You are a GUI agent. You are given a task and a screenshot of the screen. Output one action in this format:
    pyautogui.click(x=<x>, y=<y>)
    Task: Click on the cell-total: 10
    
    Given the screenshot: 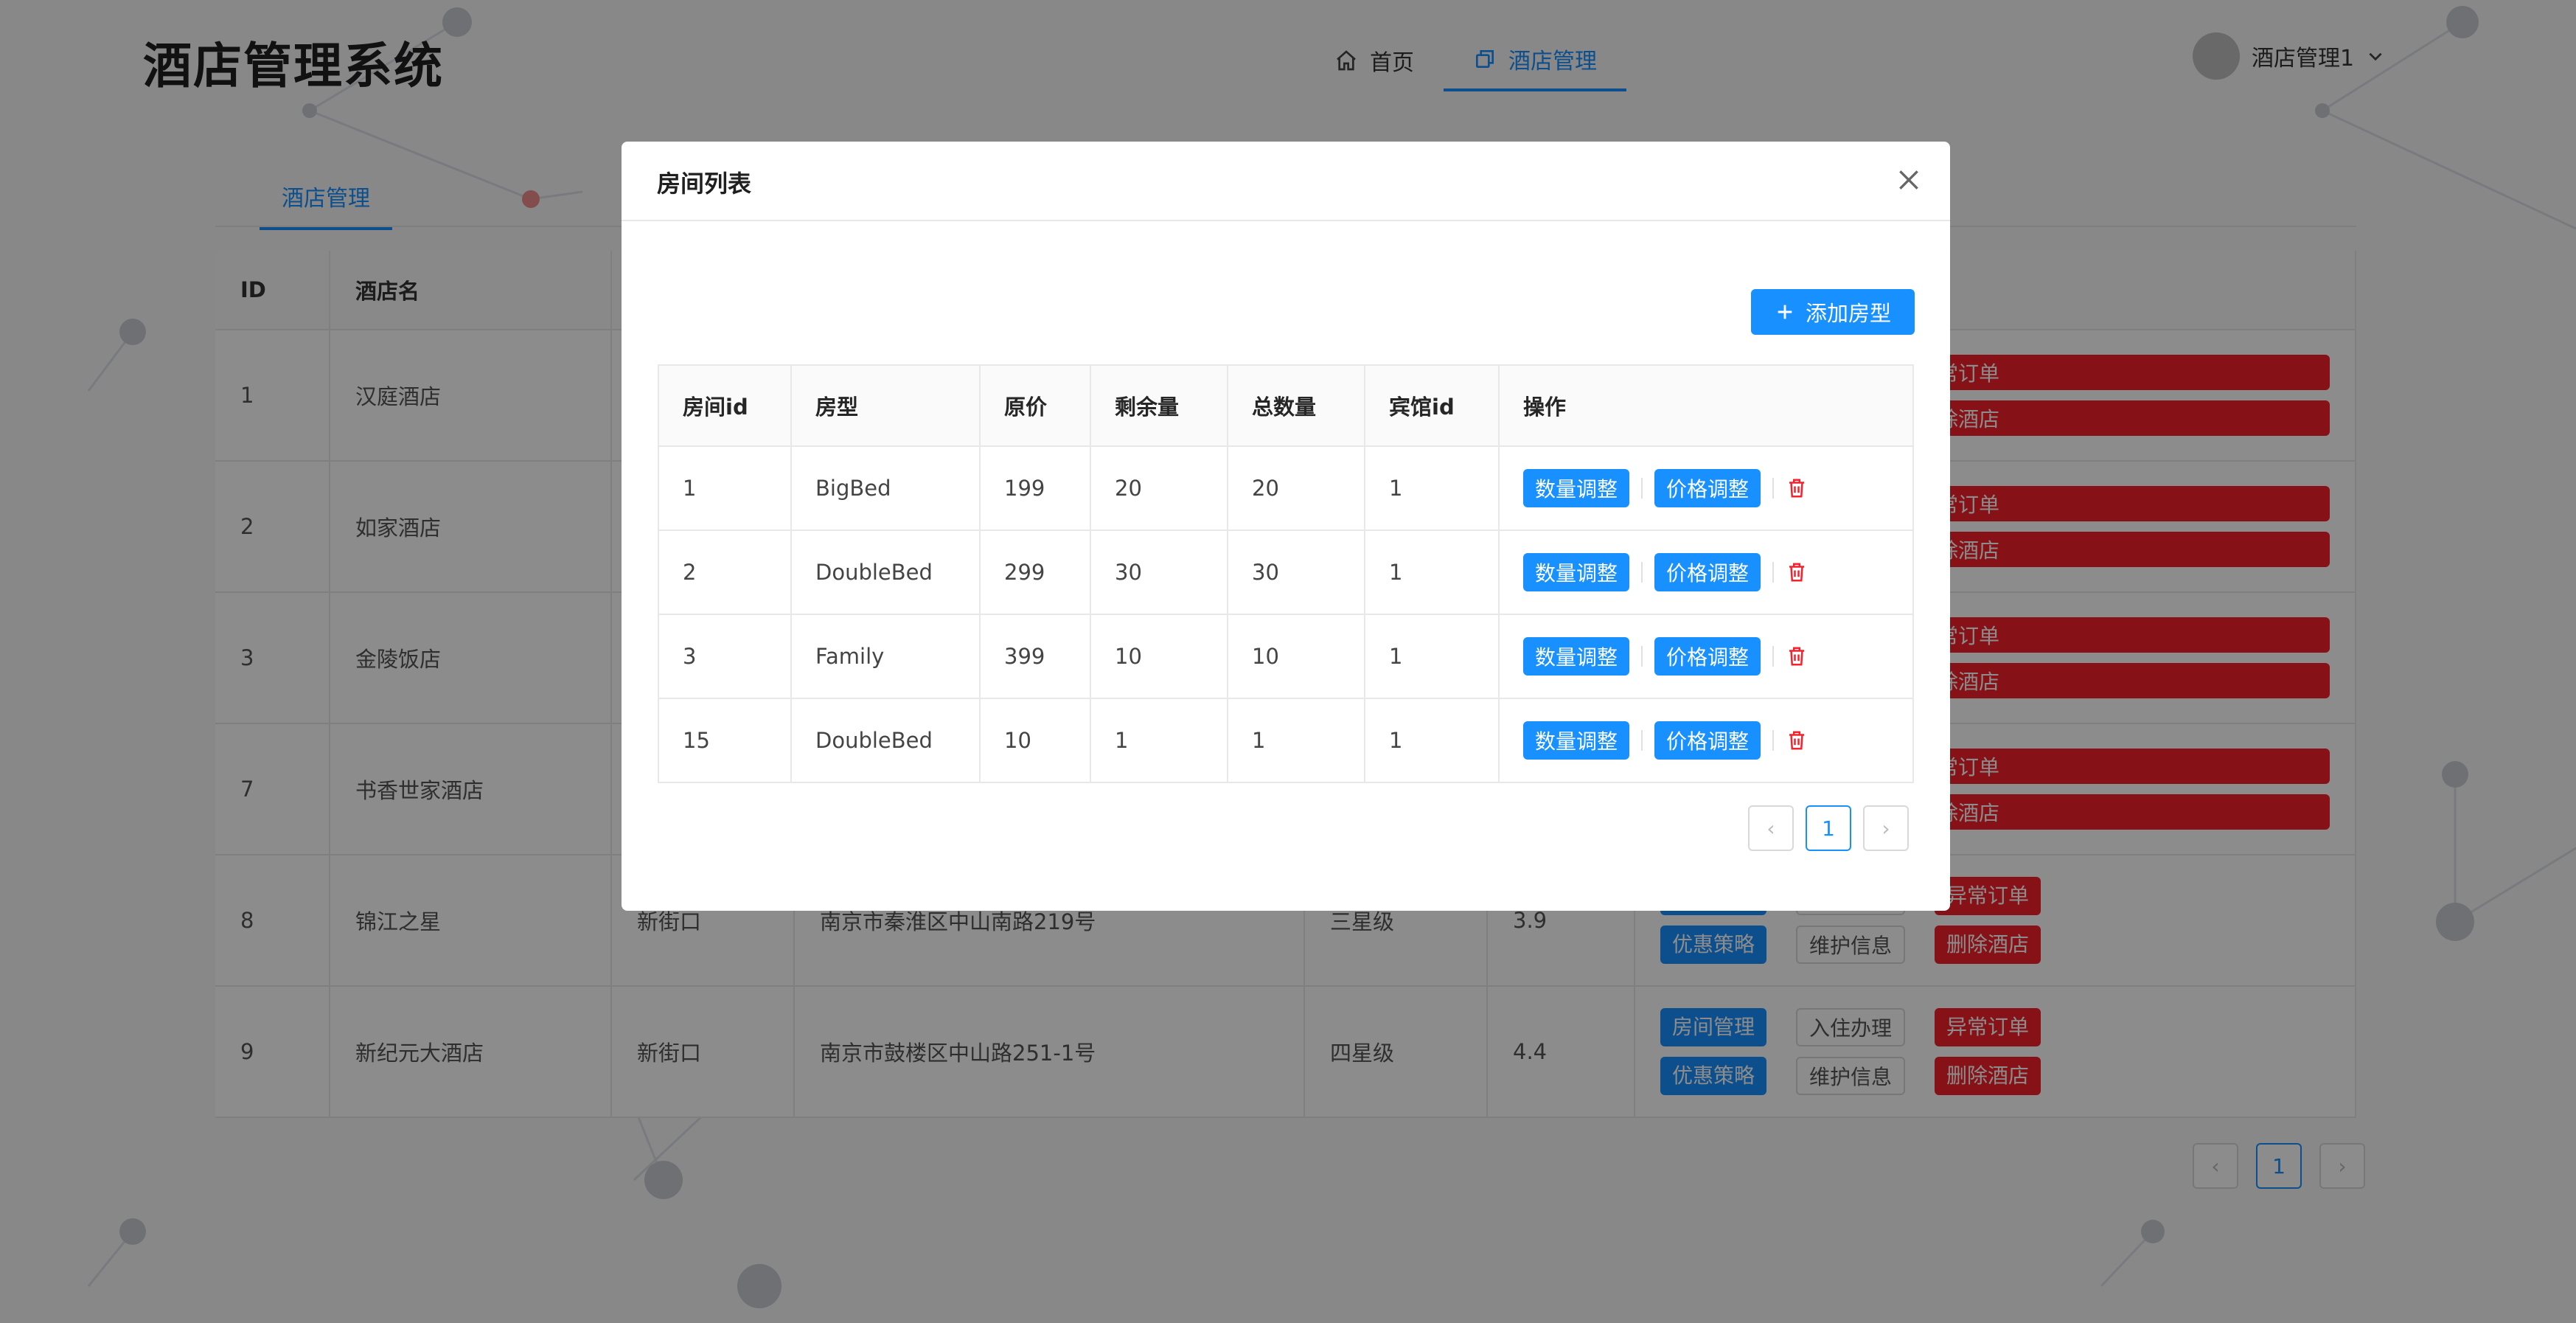 What is the action you would take?
    pyautogui.click(x=1296, y=656)
    